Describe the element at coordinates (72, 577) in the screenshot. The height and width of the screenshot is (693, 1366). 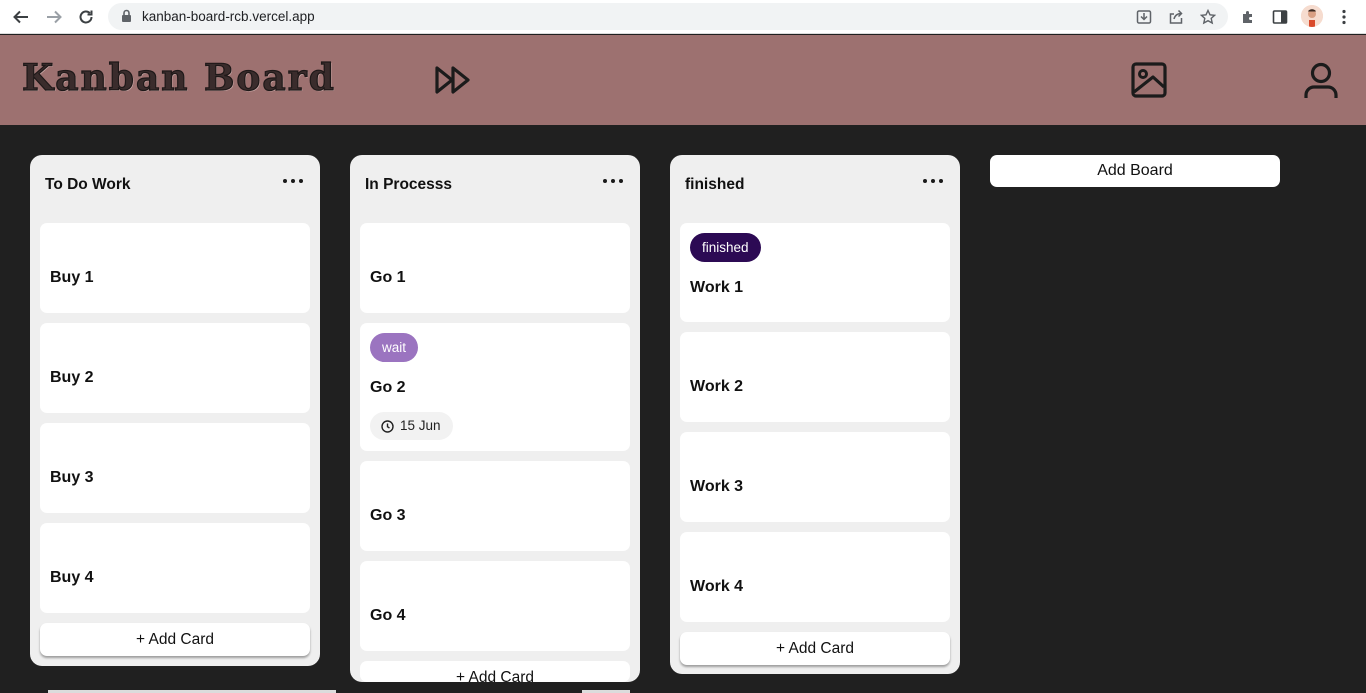
I see `card-title: Buy 4` at that location.